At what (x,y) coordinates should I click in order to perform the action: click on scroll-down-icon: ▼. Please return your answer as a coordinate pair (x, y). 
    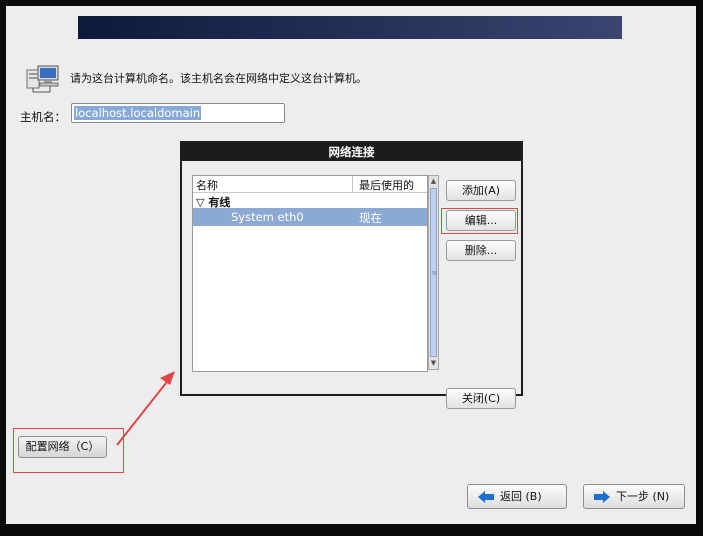
    Looking at the image, I should click on (433, 363).